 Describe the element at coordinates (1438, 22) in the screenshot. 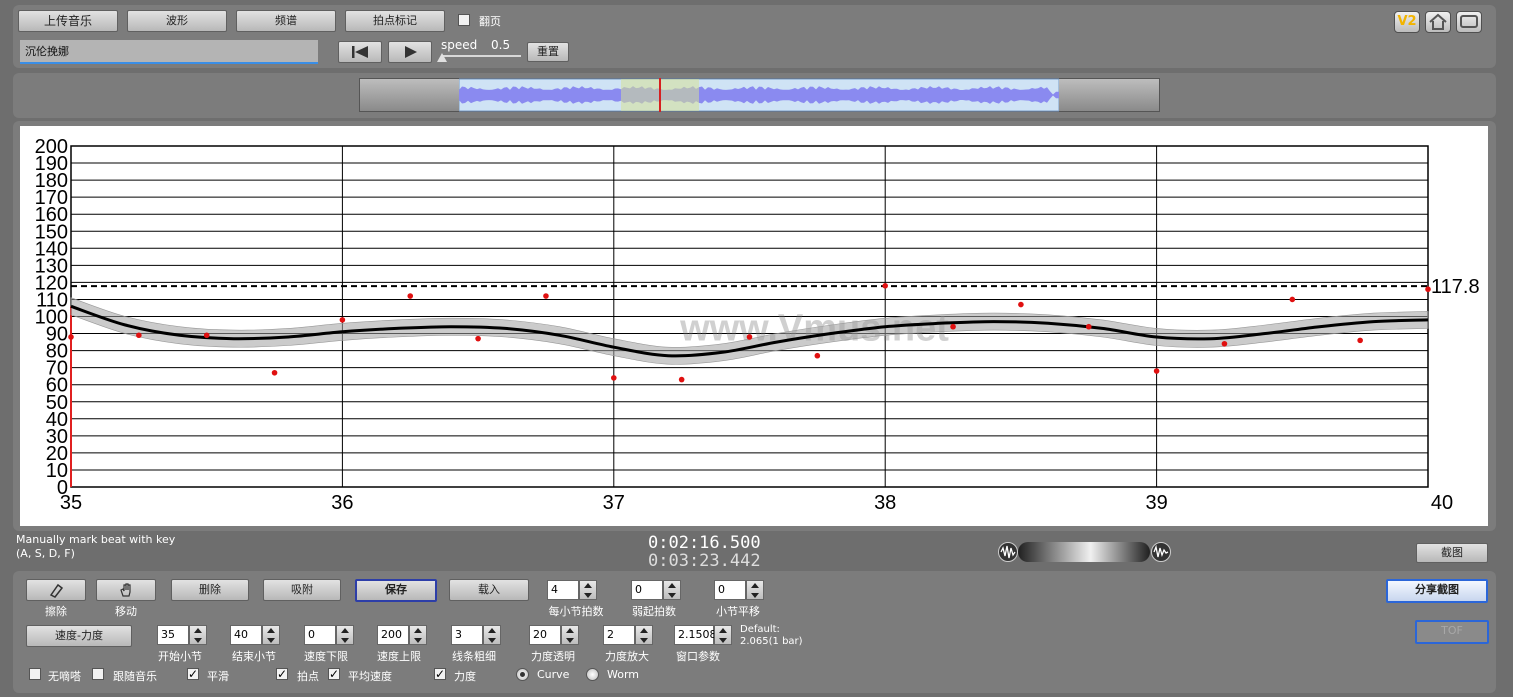

I see `home-button` at that location.